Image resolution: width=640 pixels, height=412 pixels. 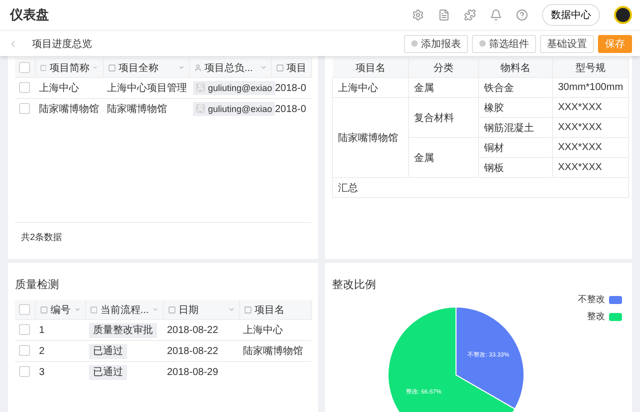 What do you see at coordinates (60, 310) in the screenshot?
I see `column-header: 编号` at bounding box center [60, 310].